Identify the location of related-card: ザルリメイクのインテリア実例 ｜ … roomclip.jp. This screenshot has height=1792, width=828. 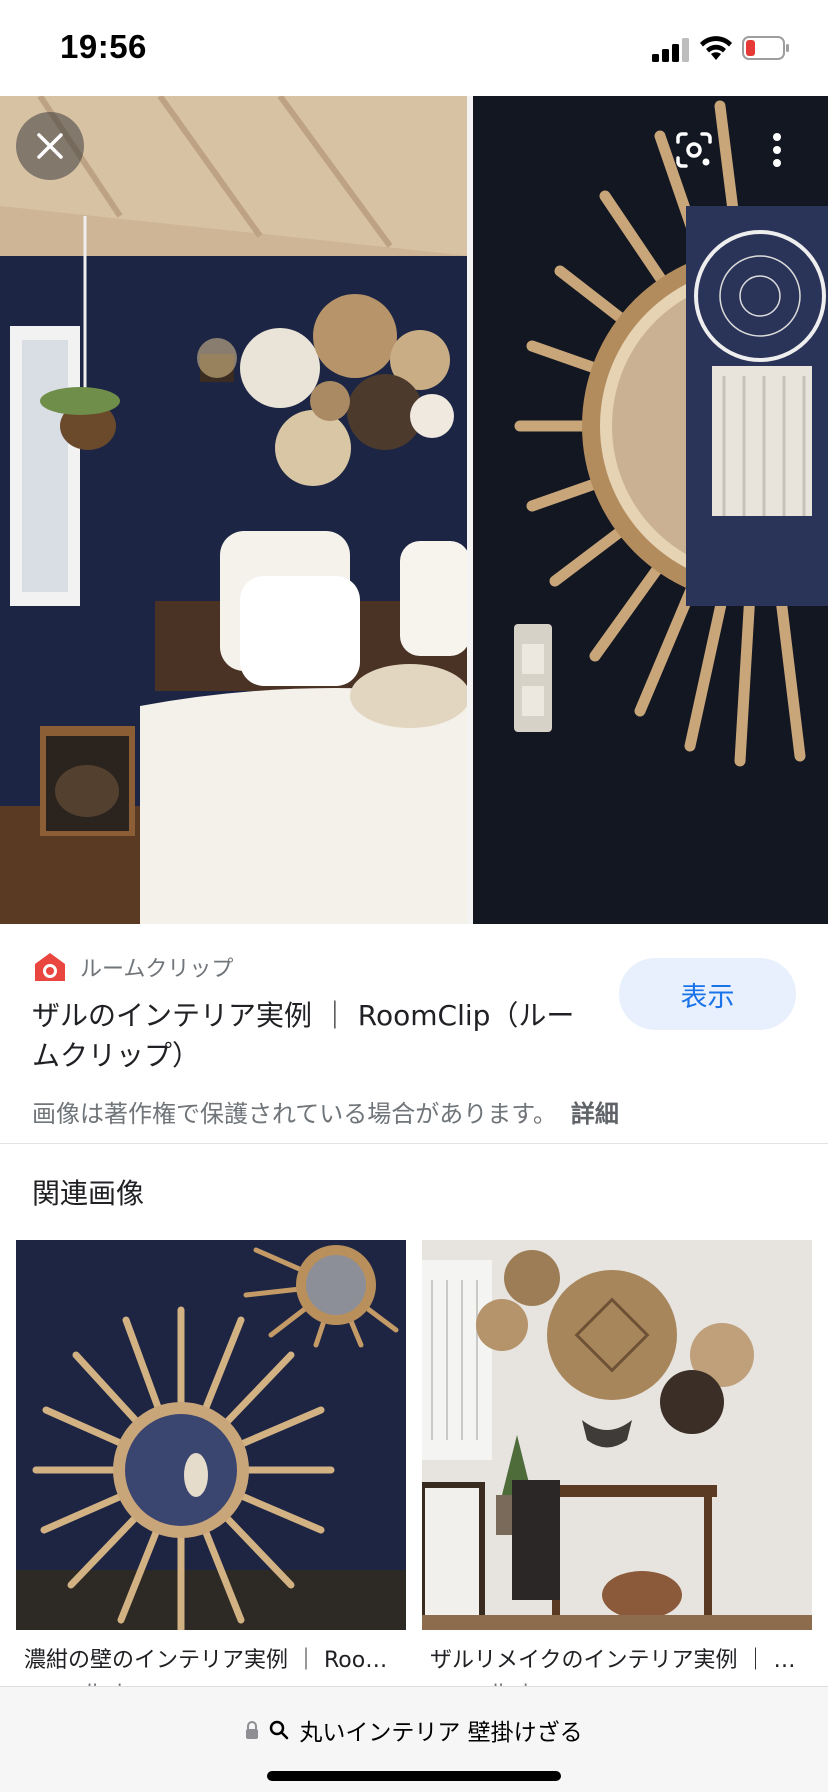
(617, 1470).